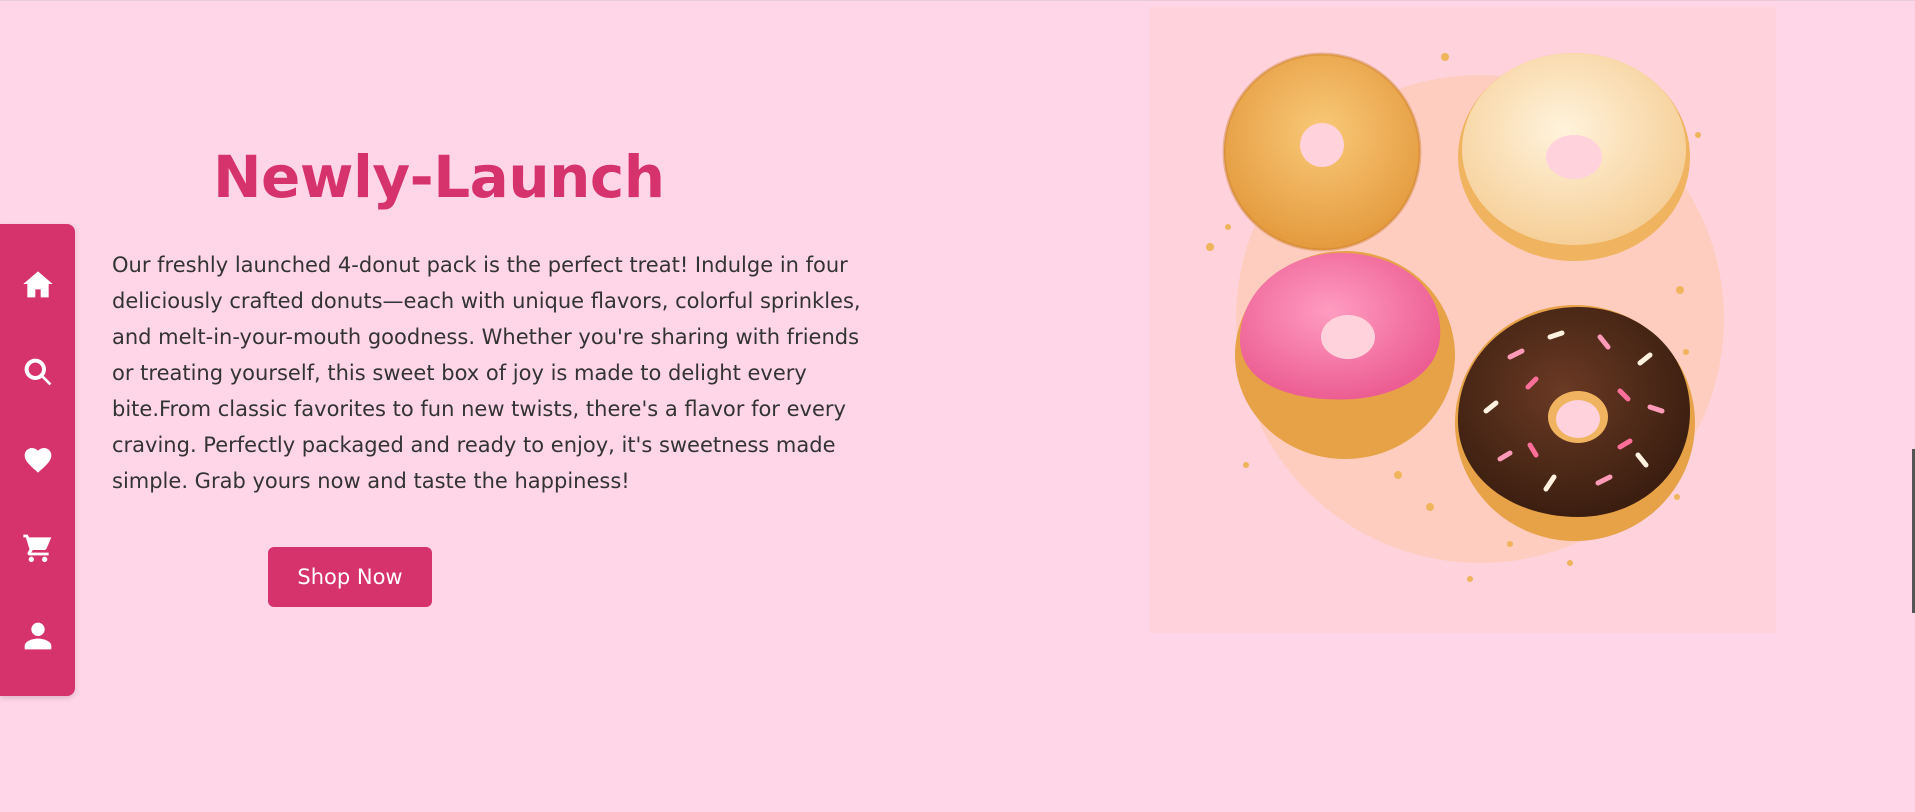 The image size is (1915, 812). I want to click on user-icon, so click(37, 636).